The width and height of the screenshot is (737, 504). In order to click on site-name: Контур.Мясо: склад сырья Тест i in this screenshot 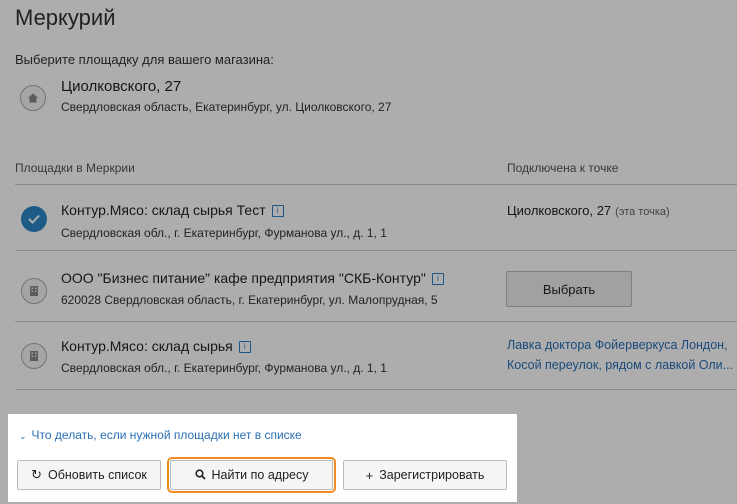, I will do `click(172, 210)`.